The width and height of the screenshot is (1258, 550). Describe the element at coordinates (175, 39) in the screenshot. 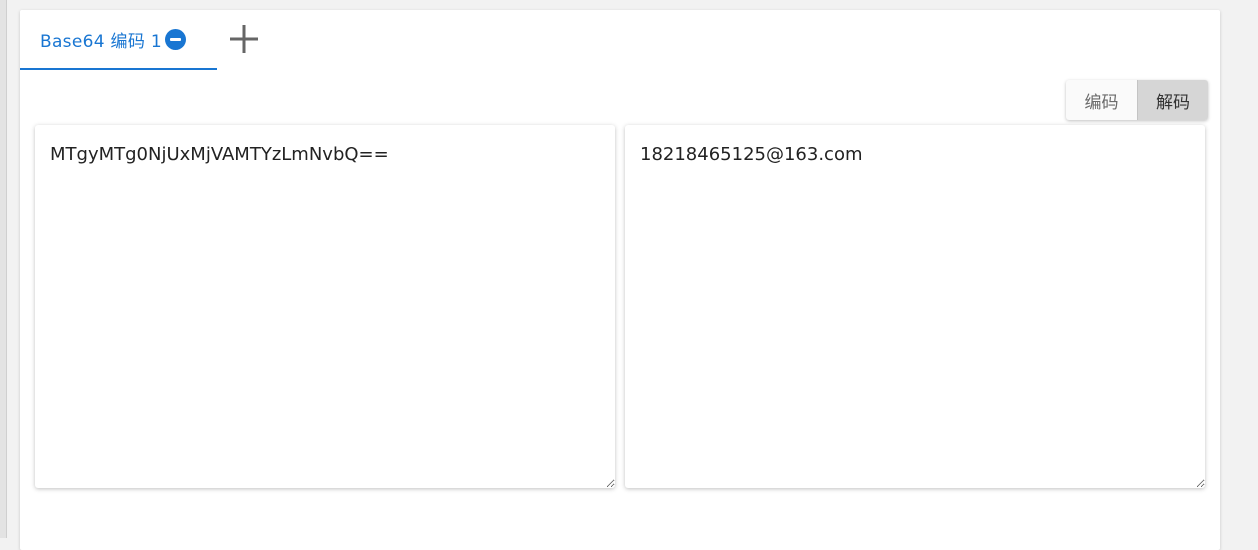

I see `minus-circle-icon` at that location.